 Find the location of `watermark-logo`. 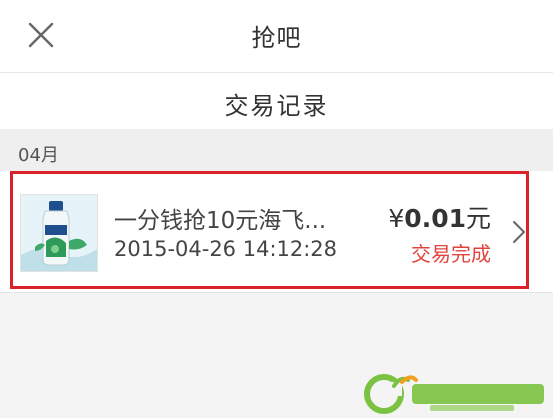

watermark-logo is located at coordinates (454, 393).